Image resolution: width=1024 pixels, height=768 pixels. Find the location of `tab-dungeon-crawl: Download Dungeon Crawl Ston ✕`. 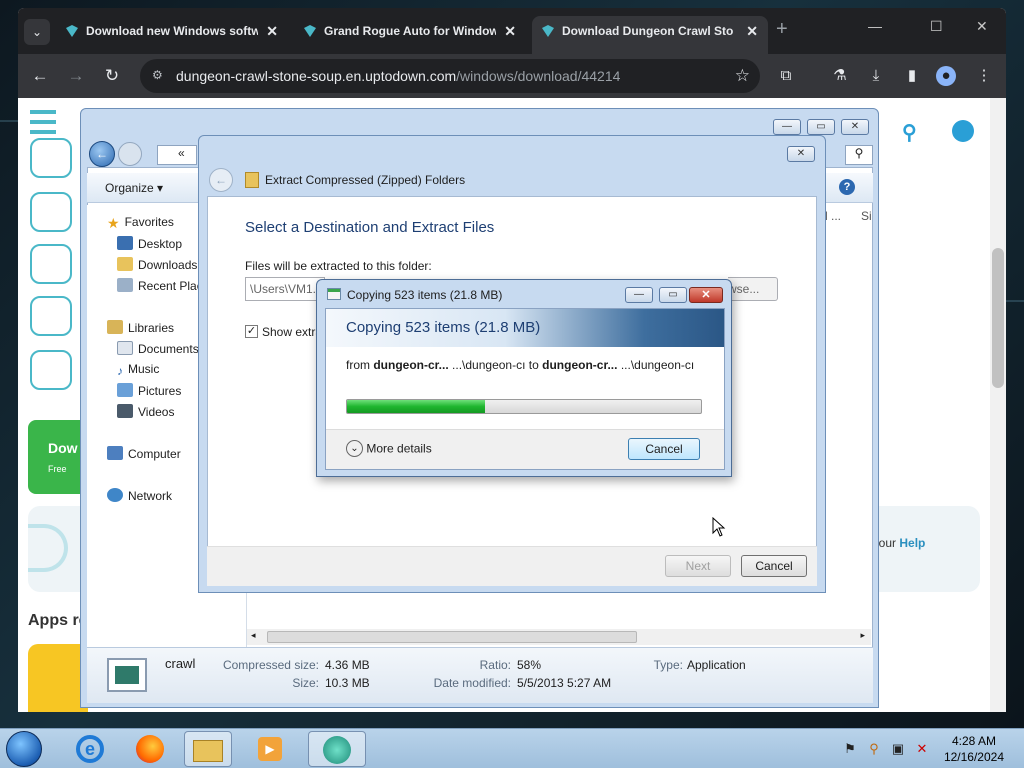

tab-dungeon-crawl: Download Dungeon Crawl Ston ✕ is located at coordinates (650, 35).